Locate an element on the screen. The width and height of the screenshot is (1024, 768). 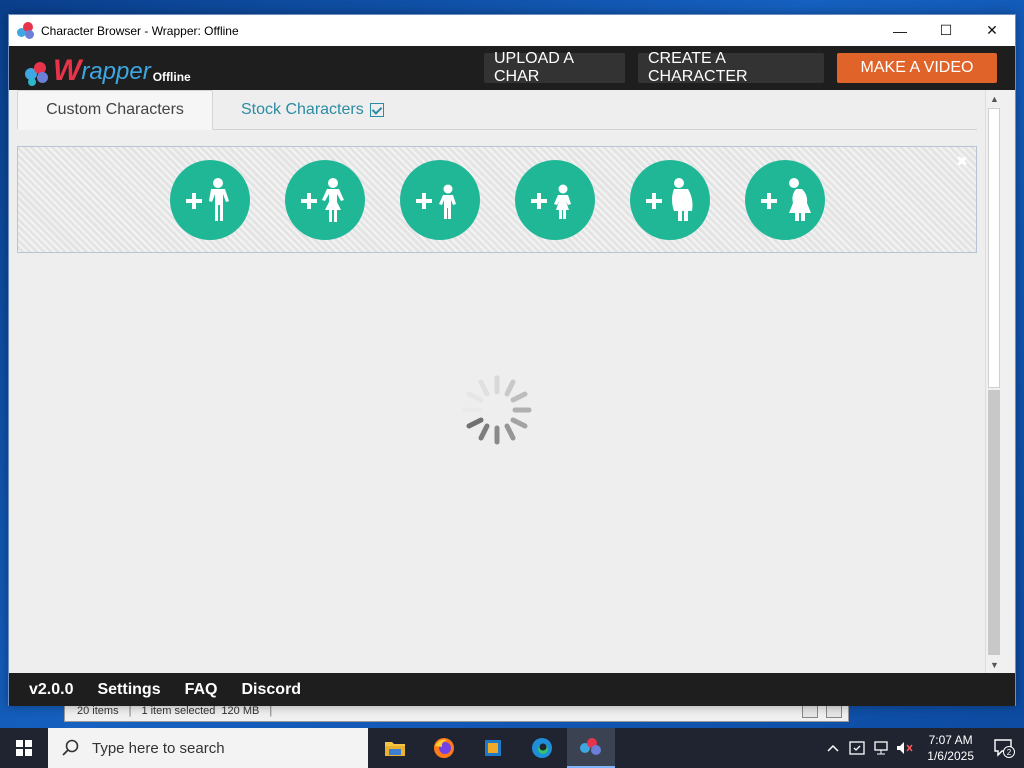
firefox-icon is located at coordinates (444, 748).